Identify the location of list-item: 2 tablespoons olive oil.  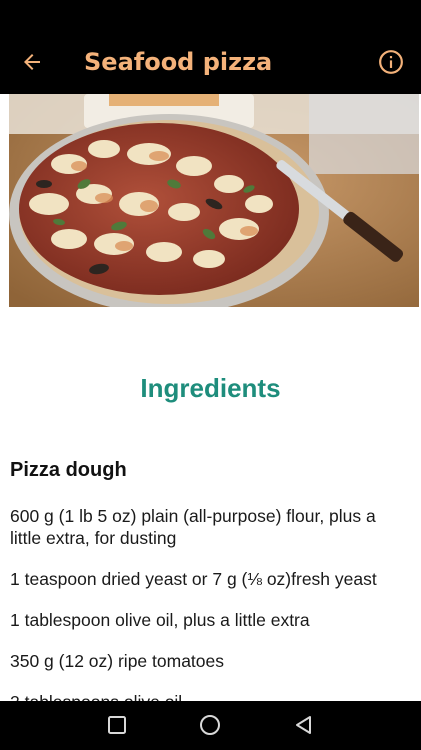
(210, 696).